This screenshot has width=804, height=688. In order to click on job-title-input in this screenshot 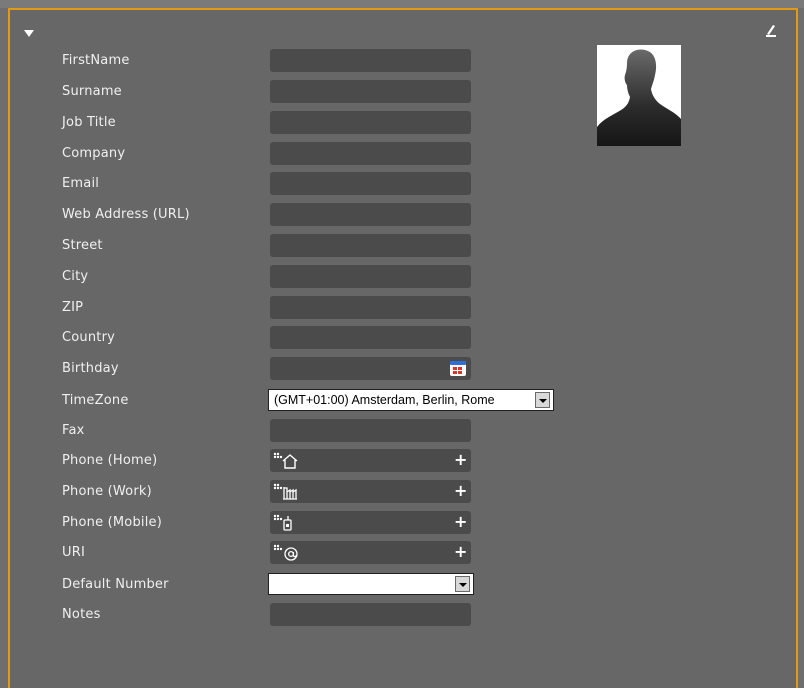, I will do `click(370, 122)`.